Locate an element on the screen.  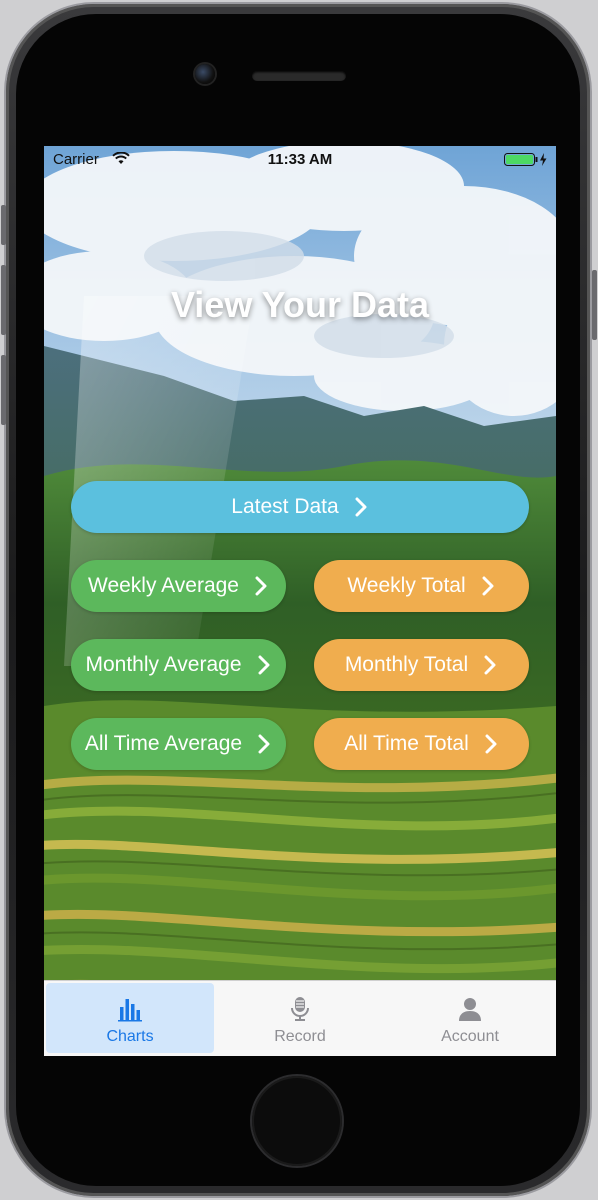
tab-record-label: Record is located at coordinates (300, 1036).